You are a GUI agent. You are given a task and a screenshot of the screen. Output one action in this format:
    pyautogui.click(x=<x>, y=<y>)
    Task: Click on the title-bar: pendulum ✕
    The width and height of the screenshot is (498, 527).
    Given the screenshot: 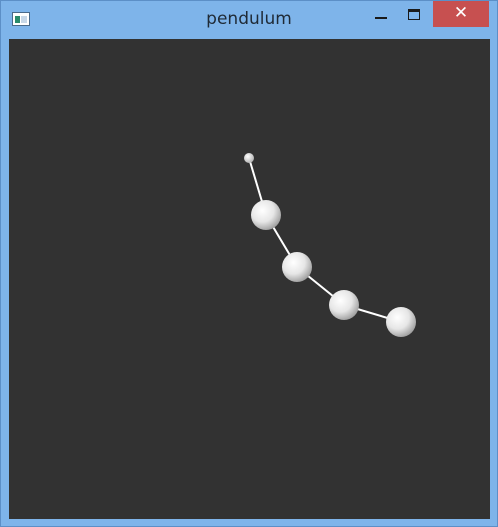 What is the action you would take?
    pyautogui.click(x=249, y=19)
    